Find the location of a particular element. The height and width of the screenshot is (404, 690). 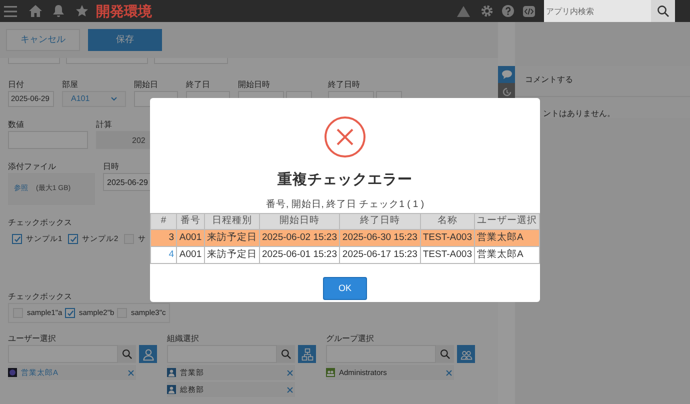

ok-button: OK is located at coordinates (345, 288).